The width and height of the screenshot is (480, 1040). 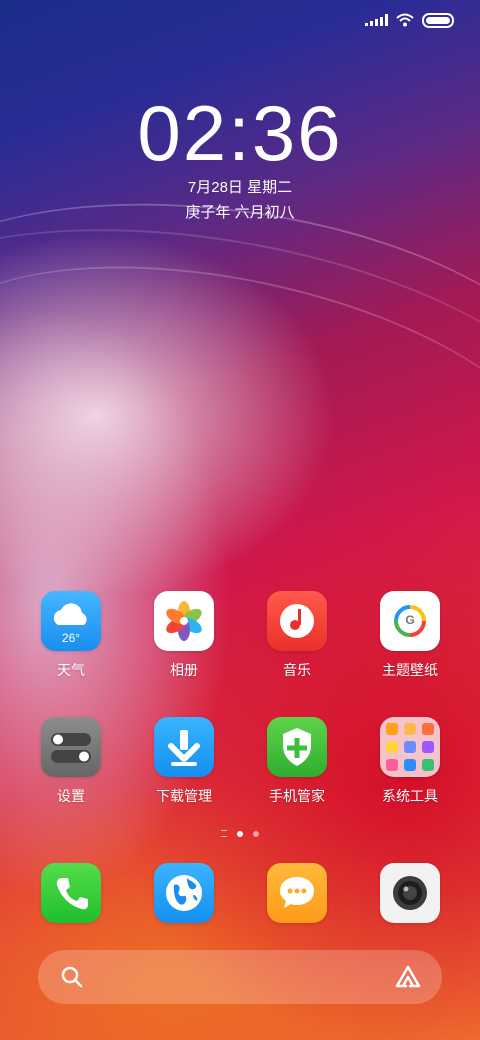 I want to click on themes-icon: G, so click(x=410, y=621).